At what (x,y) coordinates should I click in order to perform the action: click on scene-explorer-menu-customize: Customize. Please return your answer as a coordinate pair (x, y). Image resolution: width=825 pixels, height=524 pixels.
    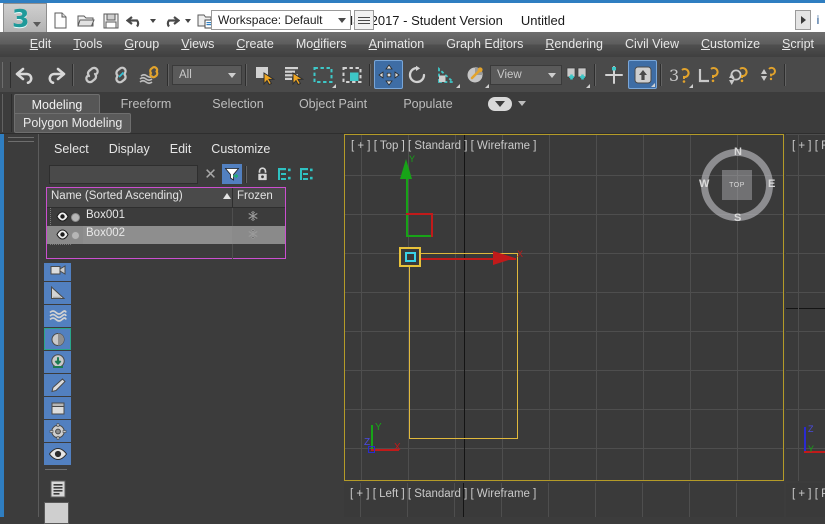
    Looking at the image, I should click on (240, 149).